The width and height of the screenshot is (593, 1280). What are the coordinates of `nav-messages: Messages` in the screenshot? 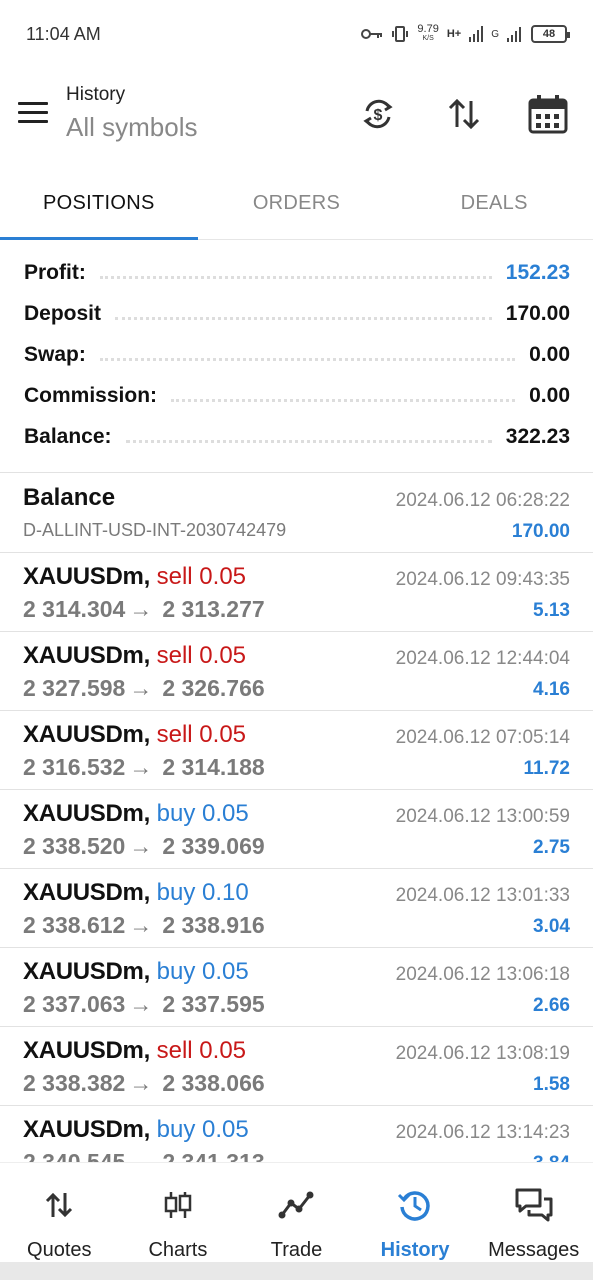 It's located at (533, 1212).